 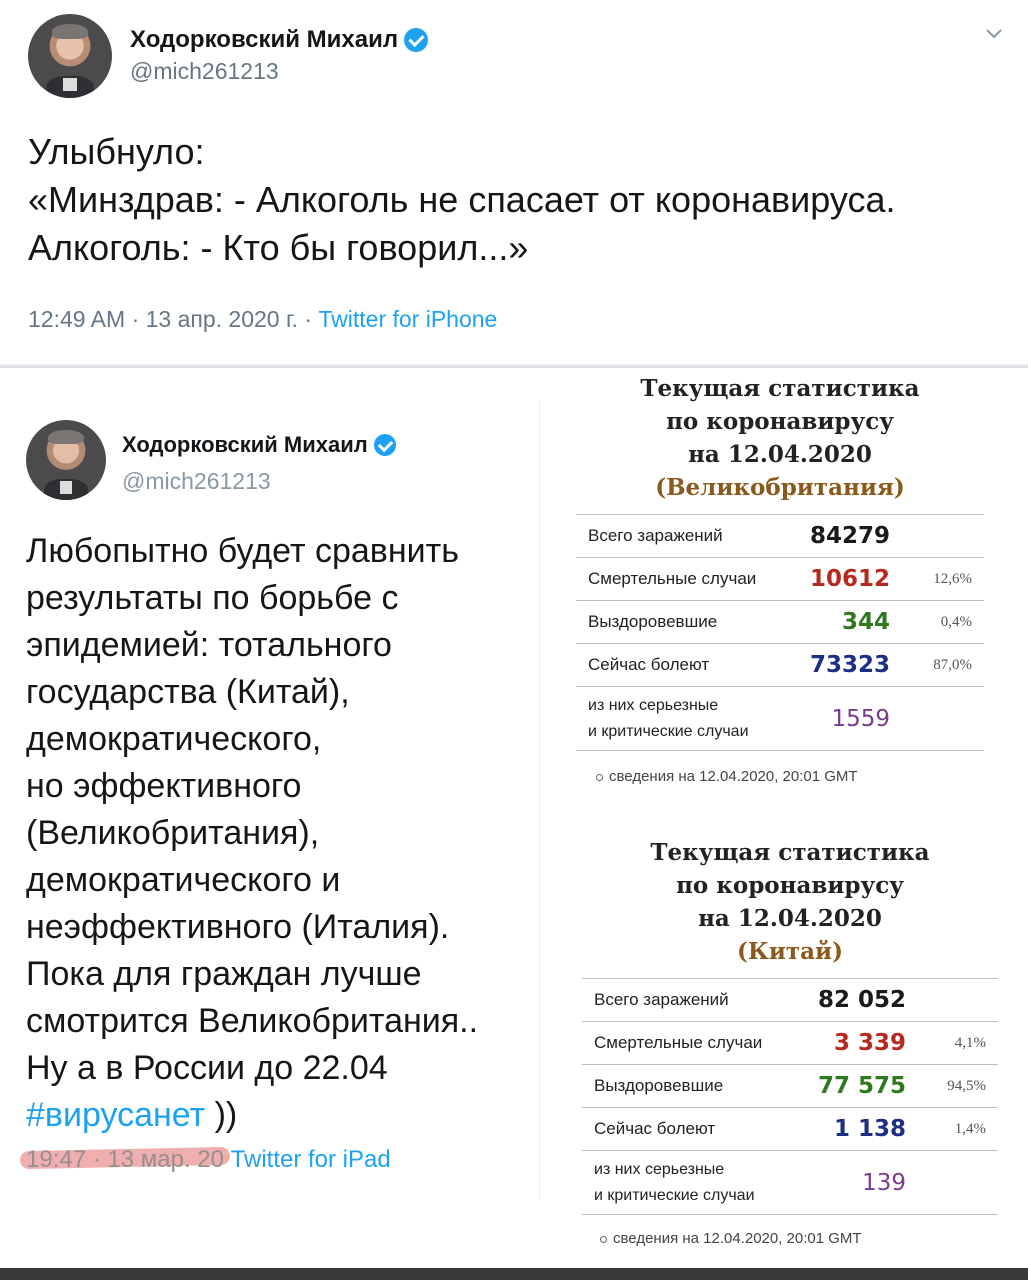 What do you see at coordinates (307, 1159) in the screenshot?
I see `embedded-tweet-source: Twitter for iPad` at bounding box center [307, 1159].